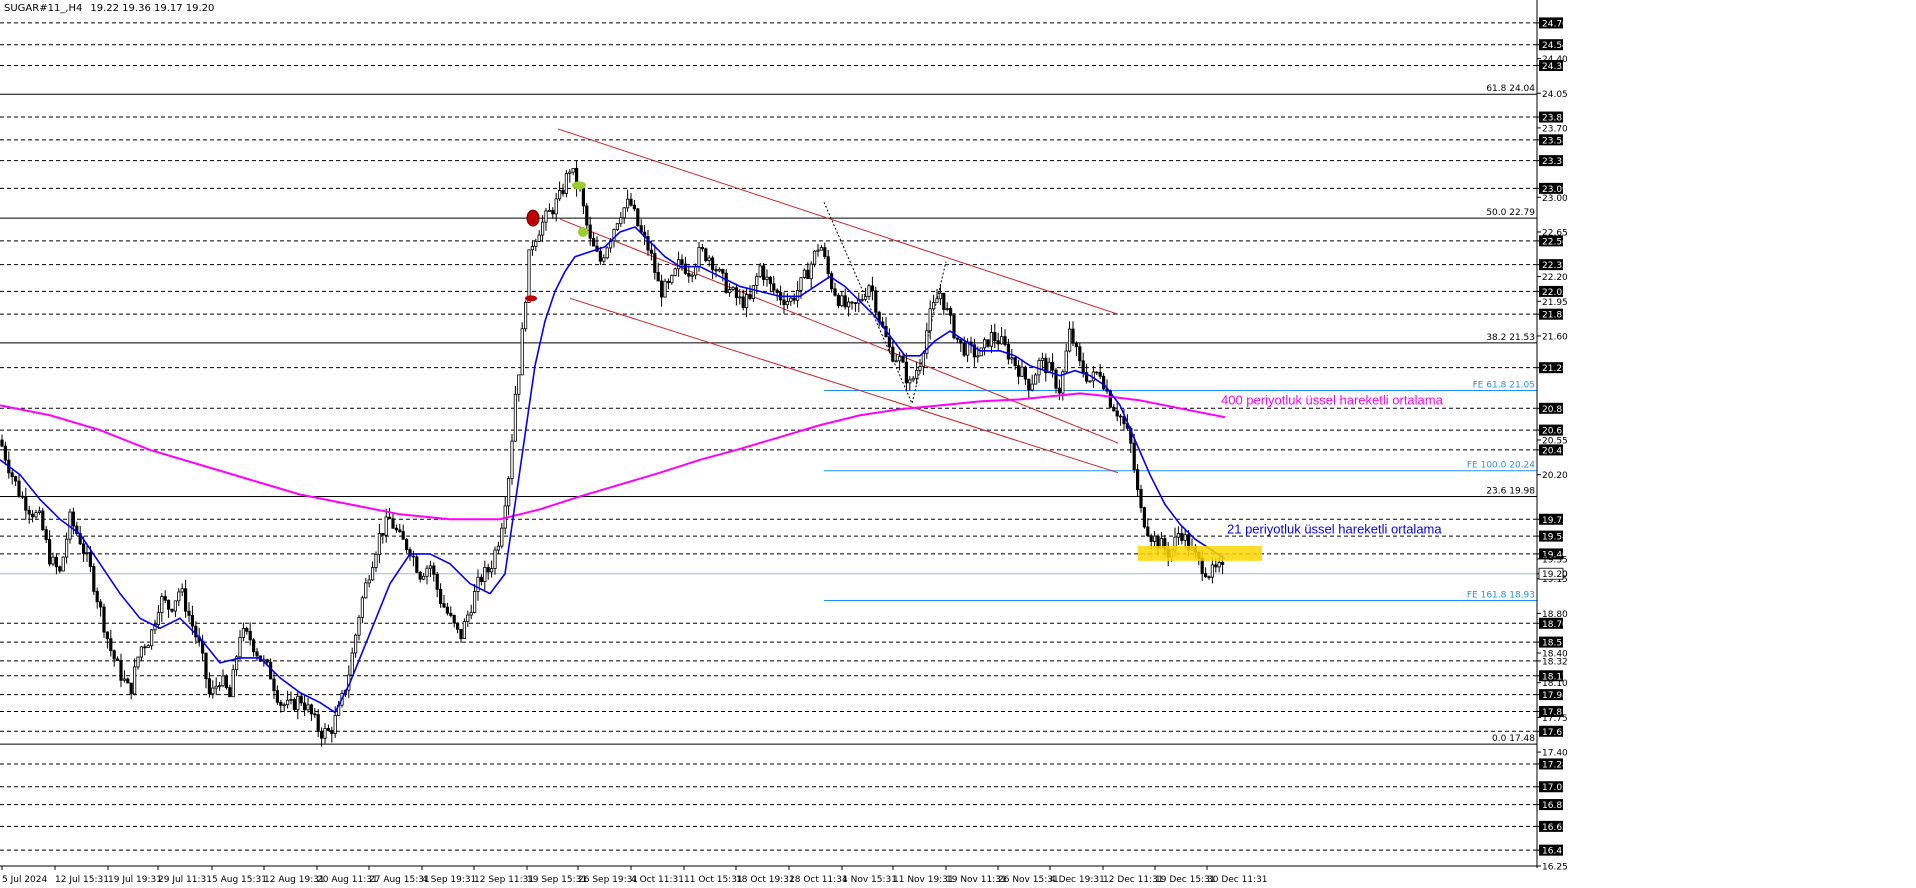  What do you see at coordinates (239, 880) in the screenshot?
I see `time-tick-label: 5 Aug 15:31` at bounding box center [239, 880].